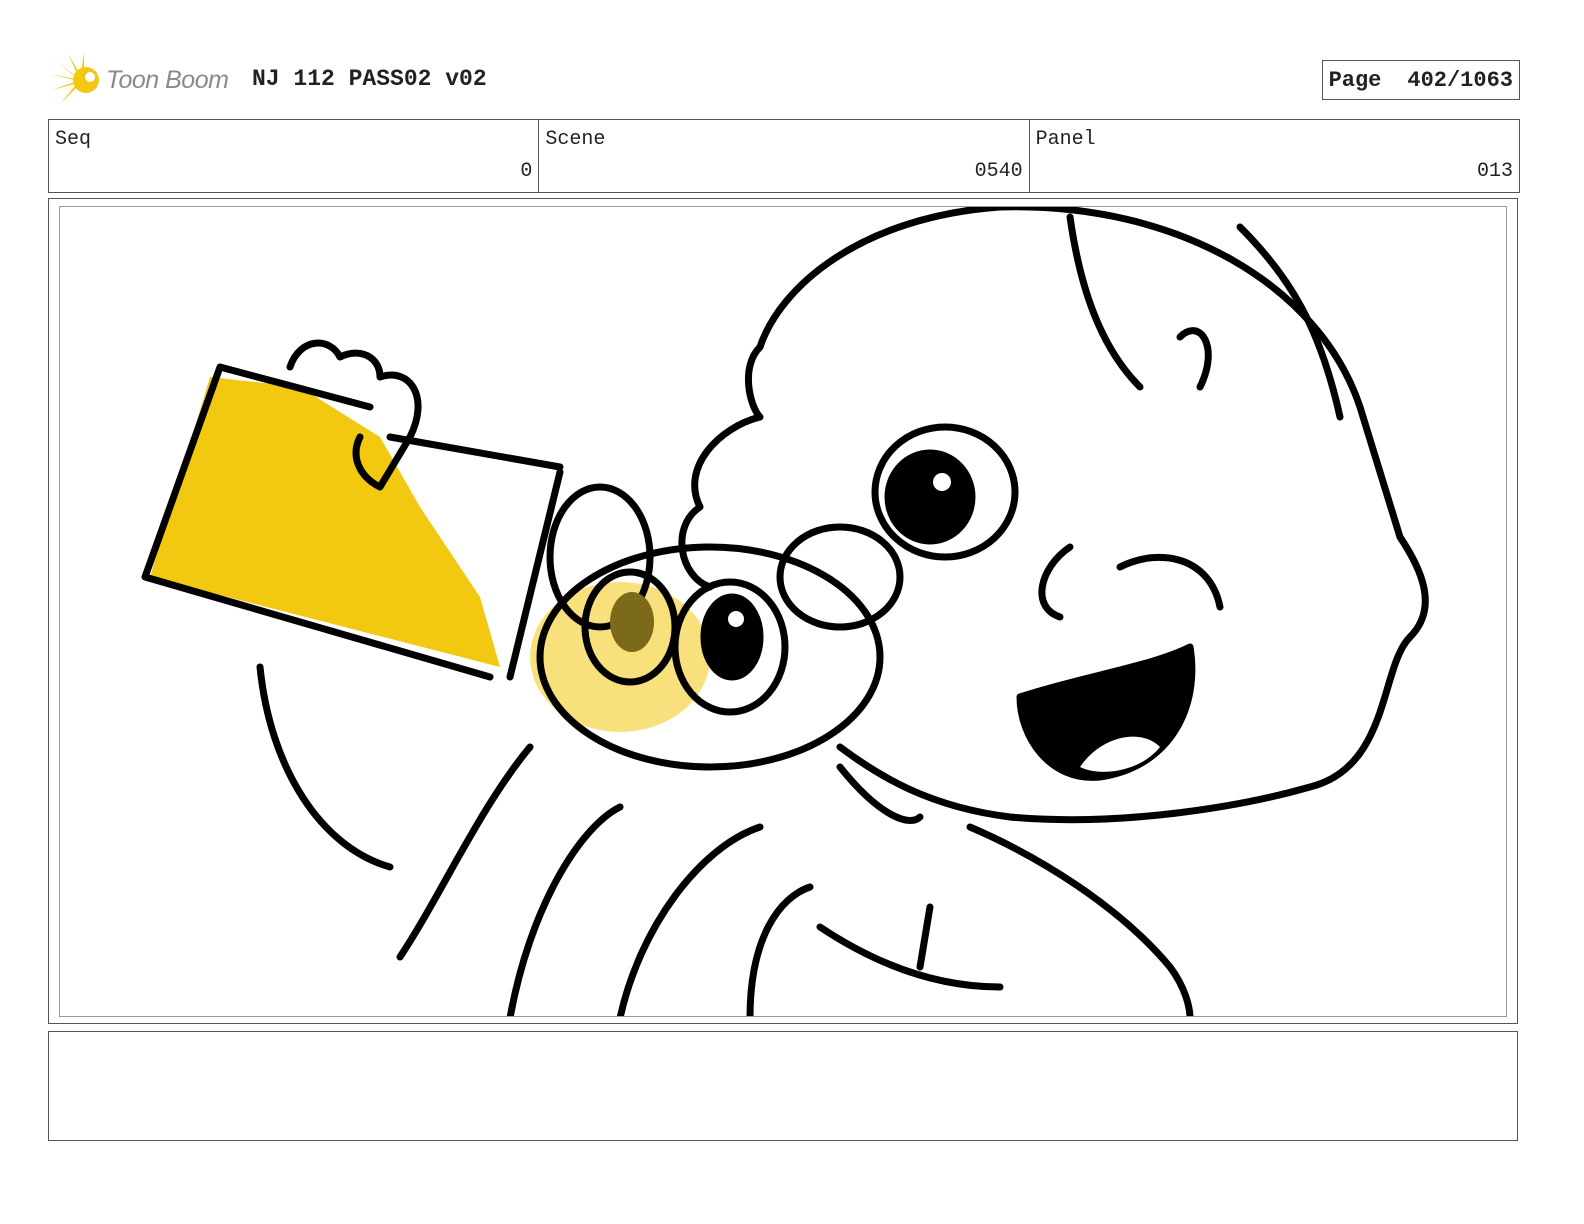 This screenshot has width=1584, height=1224. I want to click on monkey-ear-right, so click(840, 577).